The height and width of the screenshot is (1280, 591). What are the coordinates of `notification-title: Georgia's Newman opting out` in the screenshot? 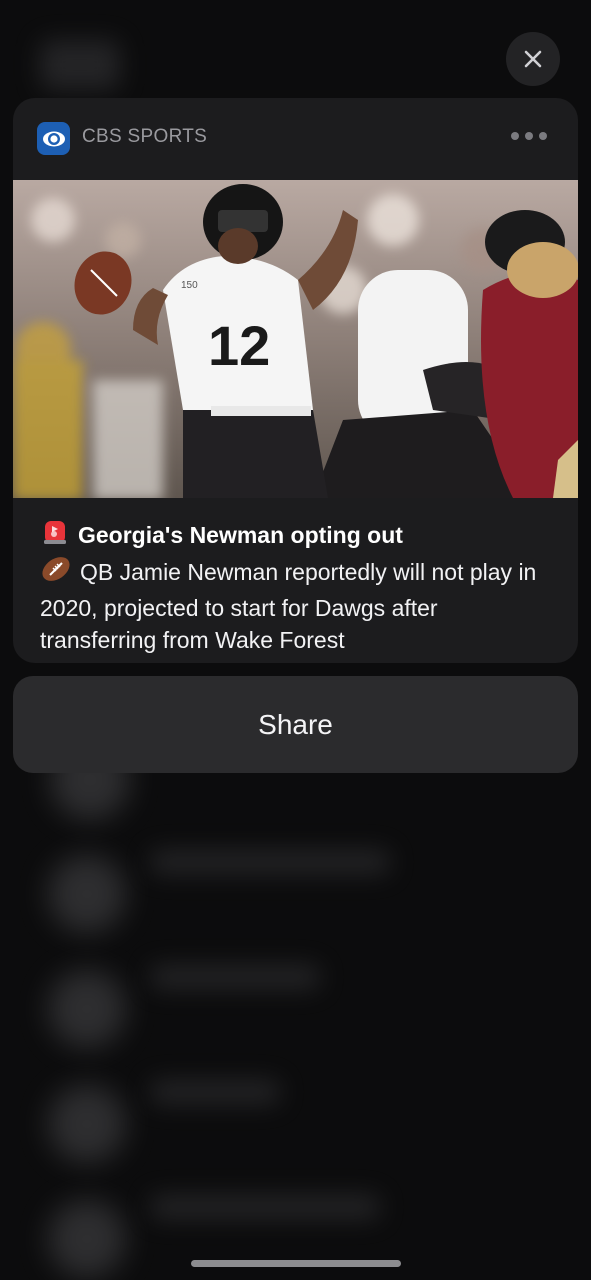 It's located at (240, 535).